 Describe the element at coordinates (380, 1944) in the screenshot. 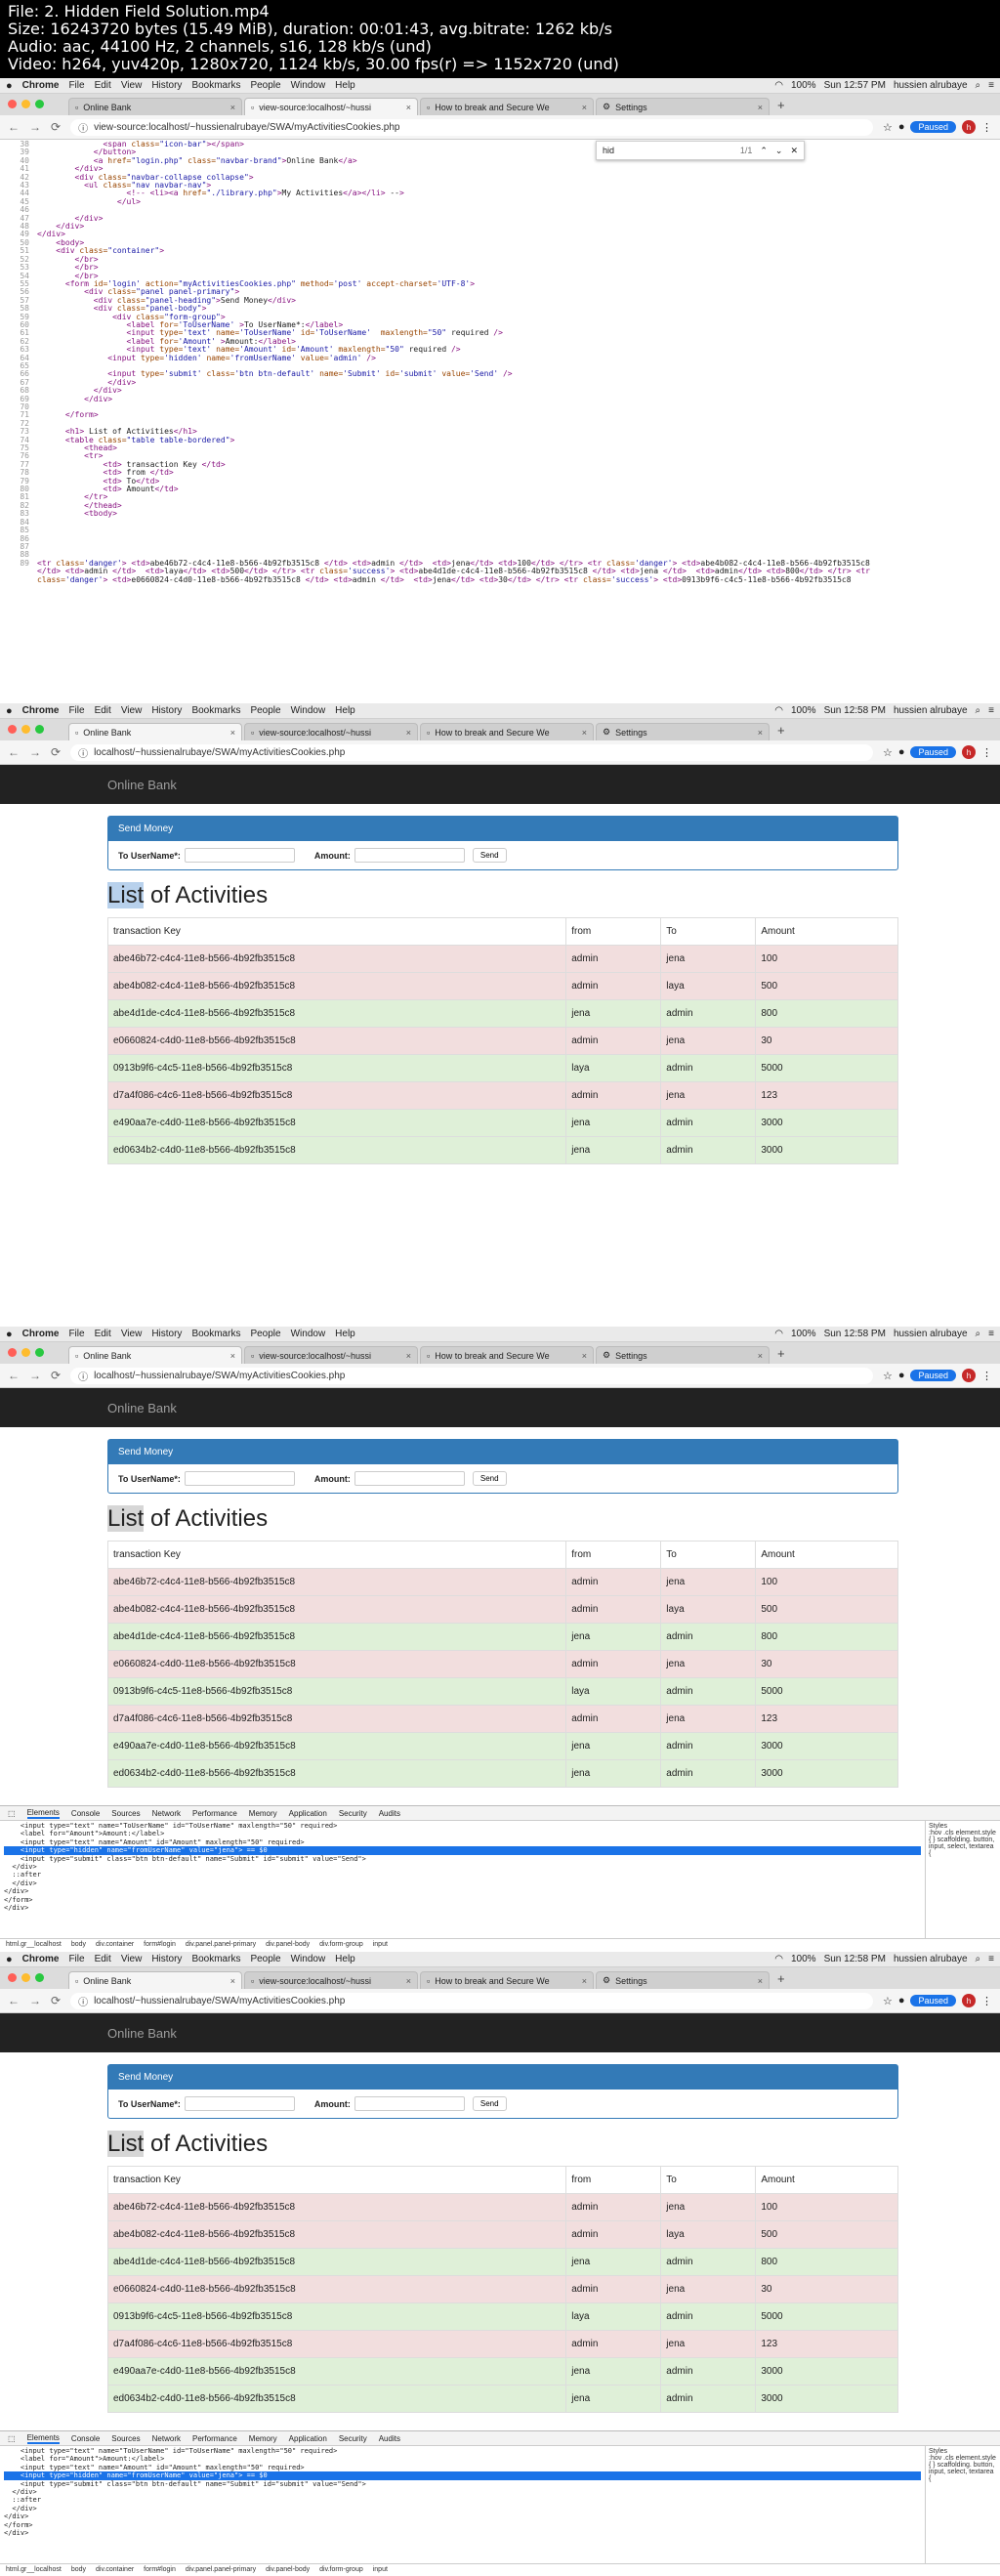

I see `breadcrumb-item: input` at that location.